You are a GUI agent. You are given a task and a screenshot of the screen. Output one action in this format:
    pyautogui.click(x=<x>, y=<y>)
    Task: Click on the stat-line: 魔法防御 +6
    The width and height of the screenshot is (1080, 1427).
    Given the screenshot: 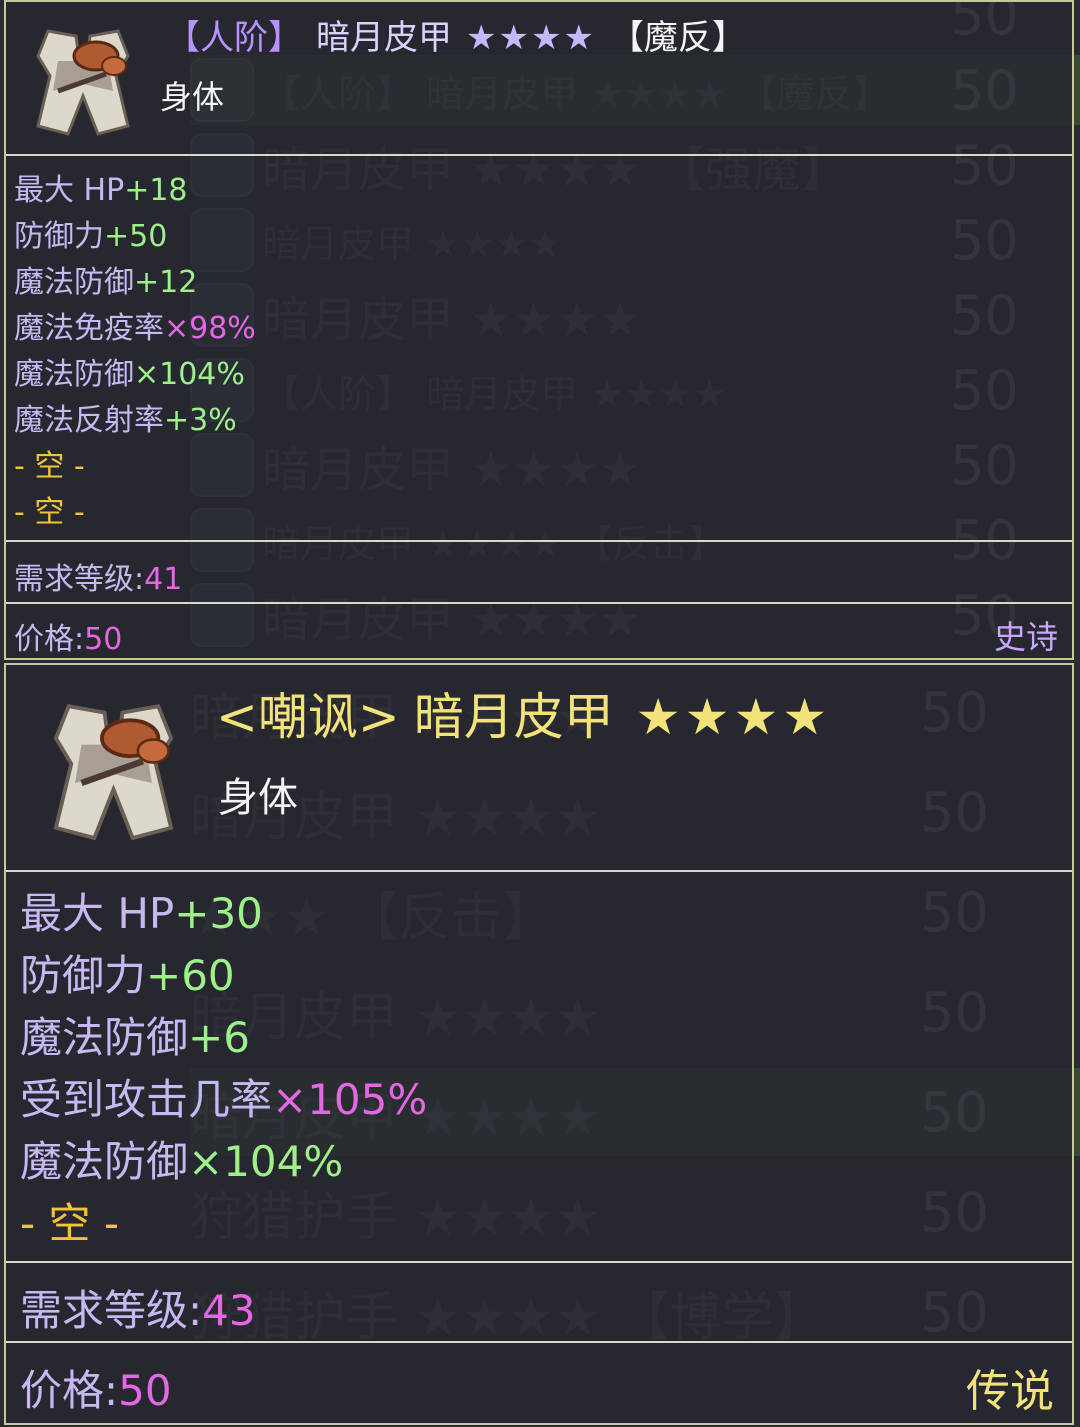 What is the action you would take?
    pyautogui.click(x=223, y=1038)
    